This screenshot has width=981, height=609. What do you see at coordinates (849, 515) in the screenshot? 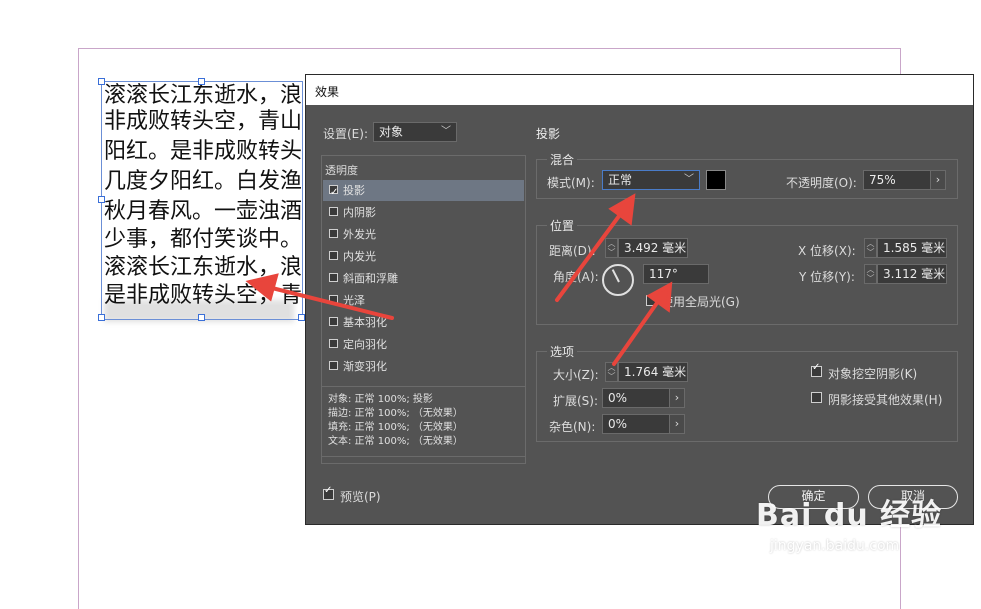
I see `baidu-watermark: Bai du 经验` at bounding box center [849, 515].